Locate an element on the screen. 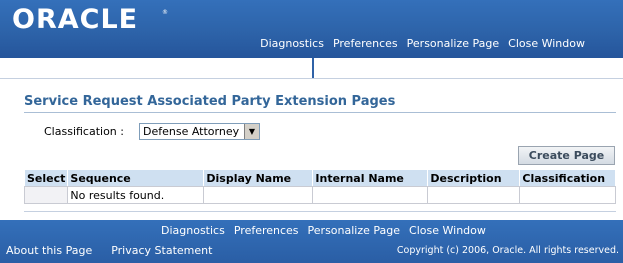  column-select: Select is located at coordinates (46, 178).